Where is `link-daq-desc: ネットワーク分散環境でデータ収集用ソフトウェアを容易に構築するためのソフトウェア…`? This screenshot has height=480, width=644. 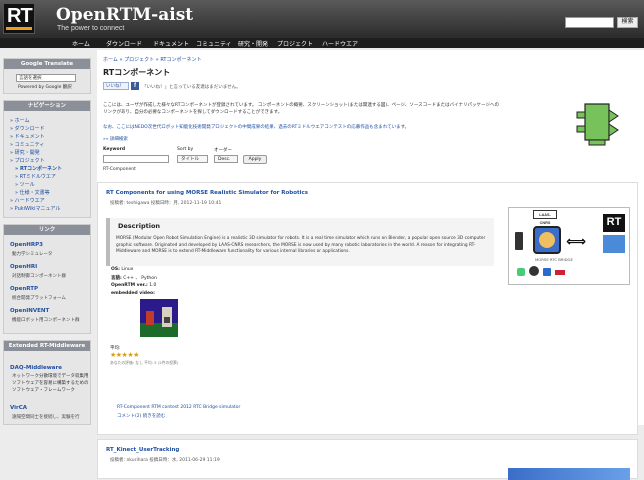
link-daq-desc: ネットワーク分散環境でデータ収集用ソフトウェアを容易に構築するためのソフトウェア… is located at coordinates (50, 383).